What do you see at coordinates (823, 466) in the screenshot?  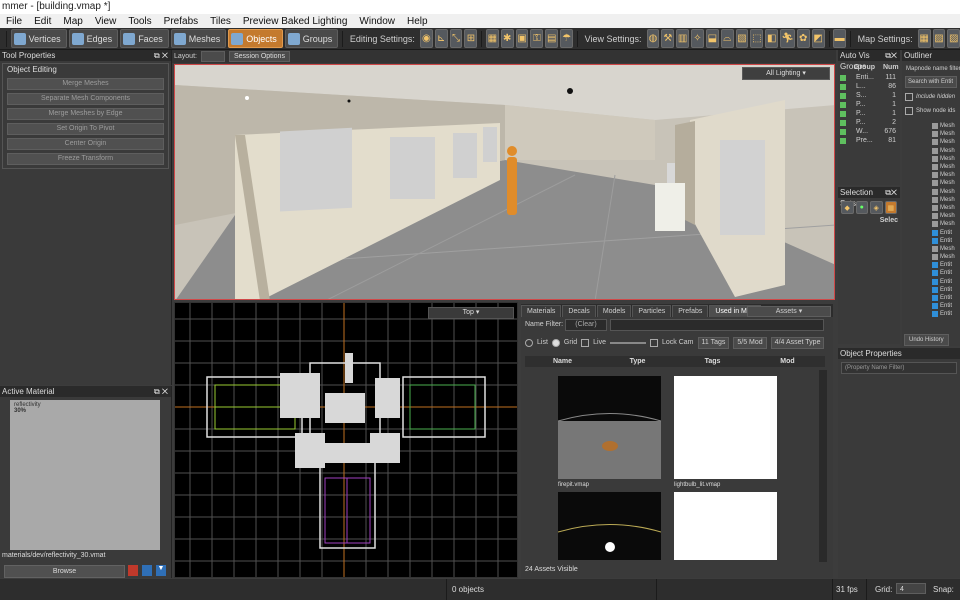 I see `asset-scrollbar` at bounding box center [823, 466].